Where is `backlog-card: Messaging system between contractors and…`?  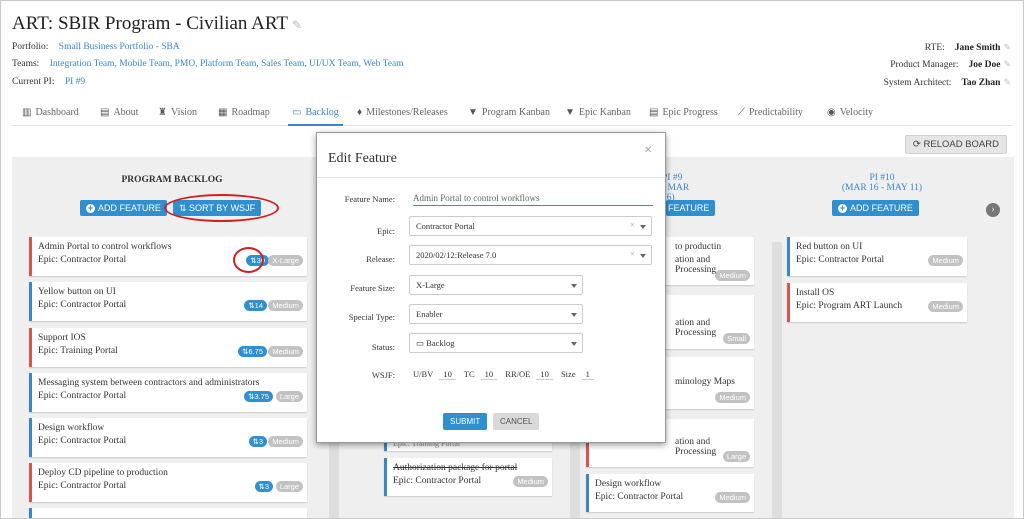 backlog-card: Messaging system between contractors and… is located at coordinates (168, 392).